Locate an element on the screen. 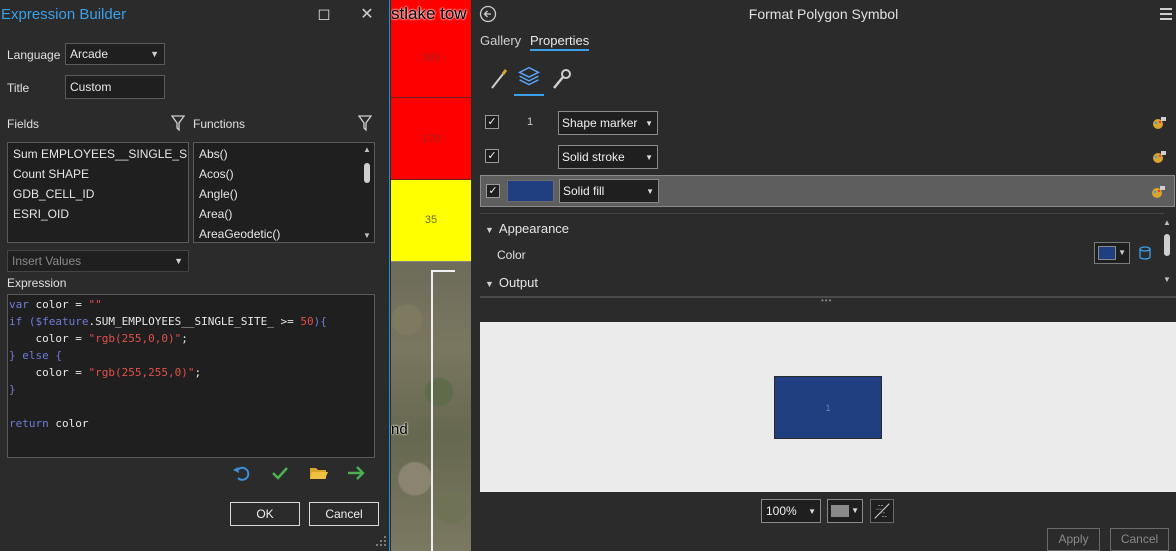 Image resolution: width=1176 pixels, height=551 pixels. appearance-label: Appearance is located at coordinates (534, 228).